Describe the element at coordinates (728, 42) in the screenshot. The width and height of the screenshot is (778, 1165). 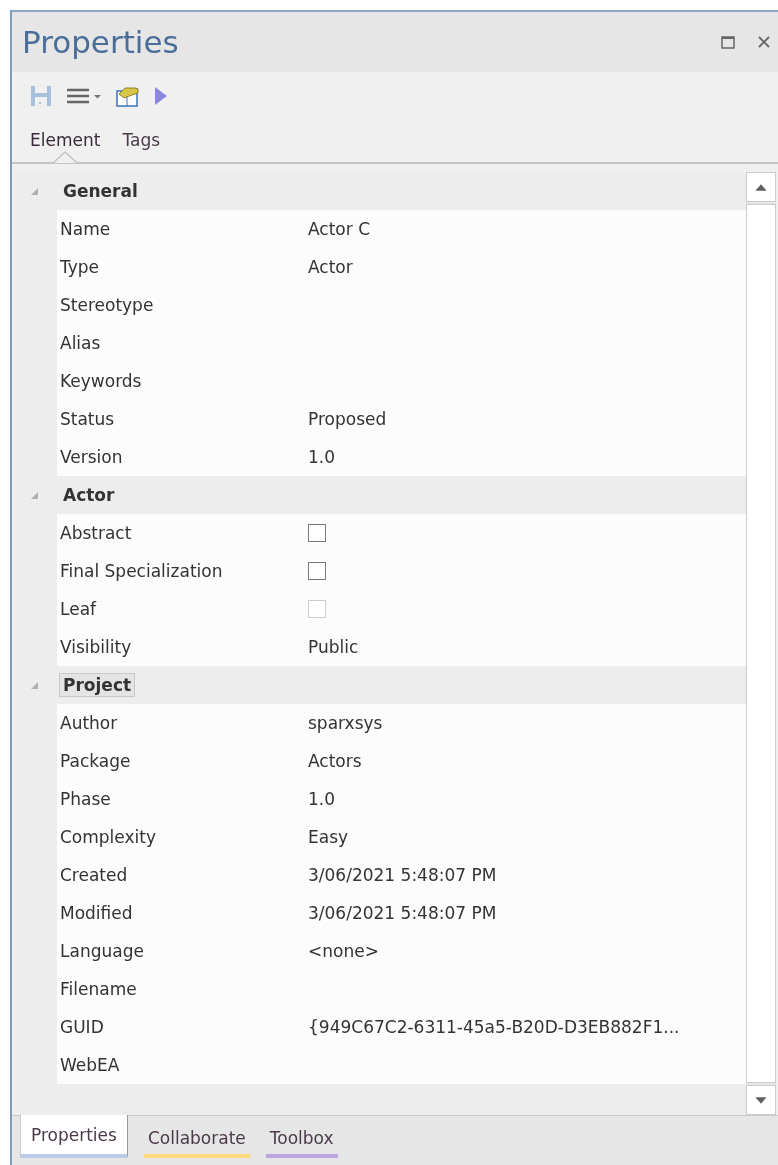
I see `maximize-icon` at that location.